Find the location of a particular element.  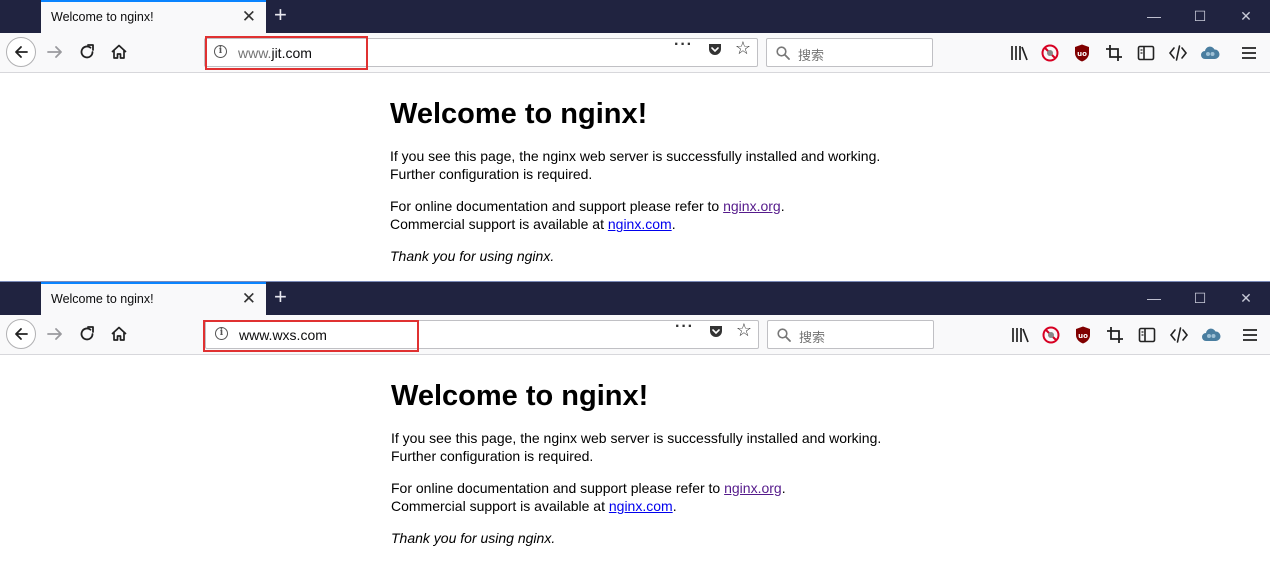

navigation-toolbar: i www.jit.com ··· ☆ 搜索 uo is located at coordinates (635, 53).